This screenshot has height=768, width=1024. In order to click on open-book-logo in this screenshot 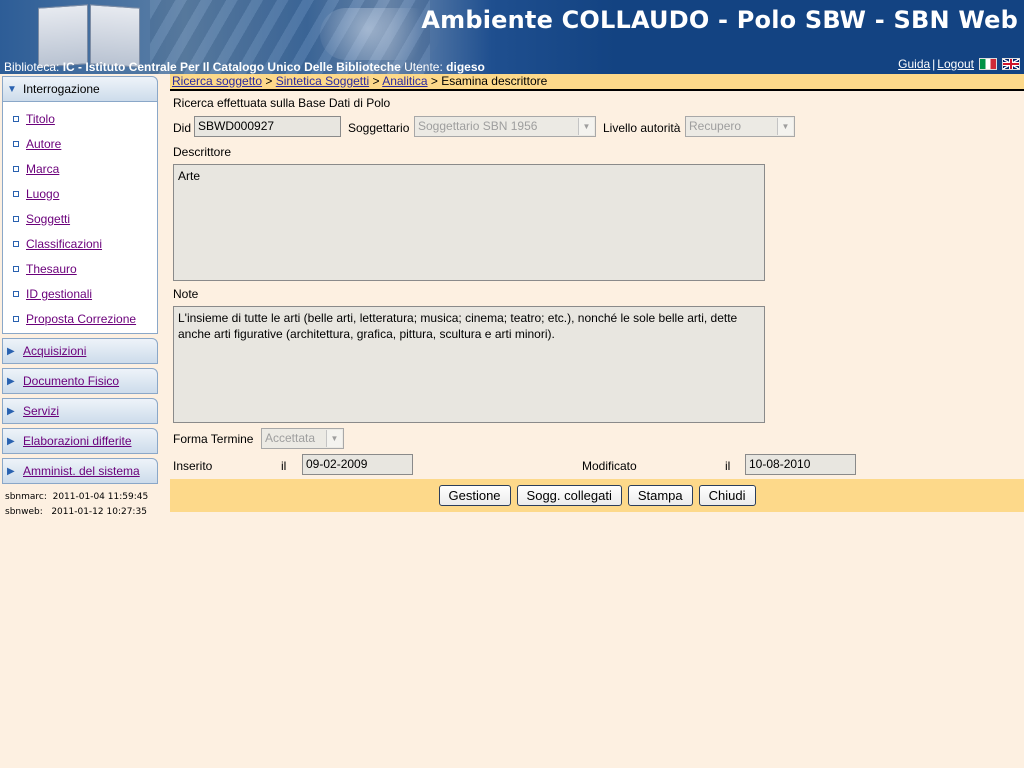, I will do `click(90, 36)`.